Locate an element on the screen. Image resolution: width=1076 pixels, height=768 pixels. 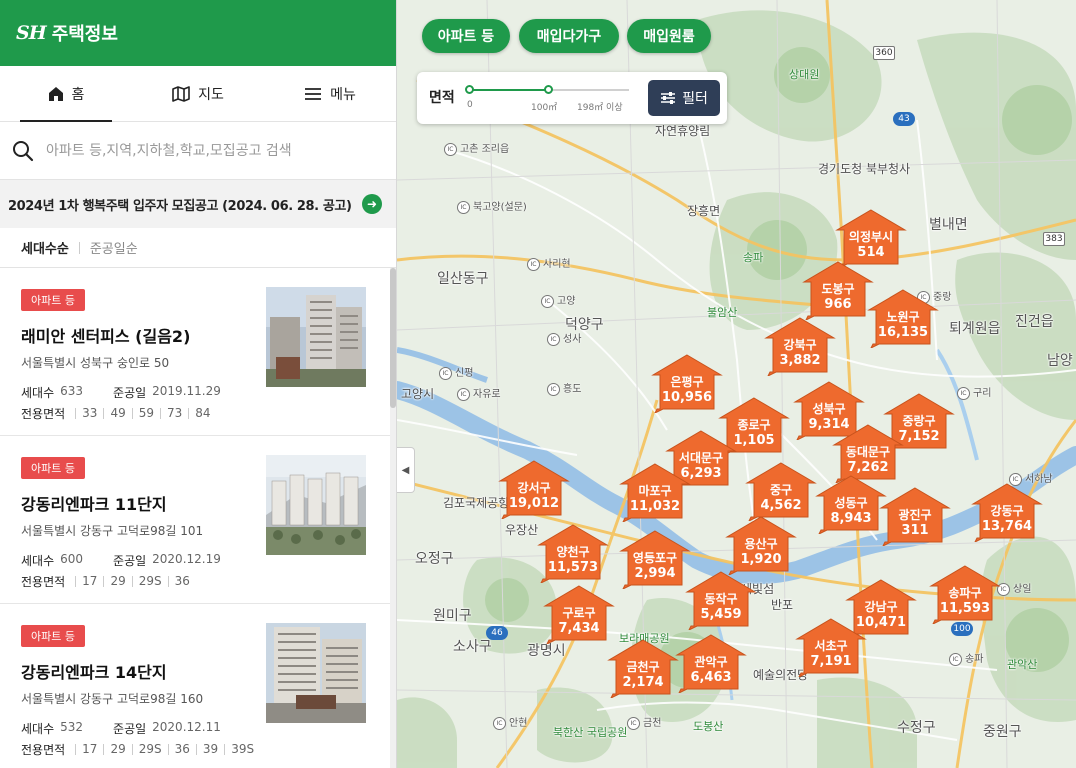
map-label: 소사구 is located at coordinates (472, 647).